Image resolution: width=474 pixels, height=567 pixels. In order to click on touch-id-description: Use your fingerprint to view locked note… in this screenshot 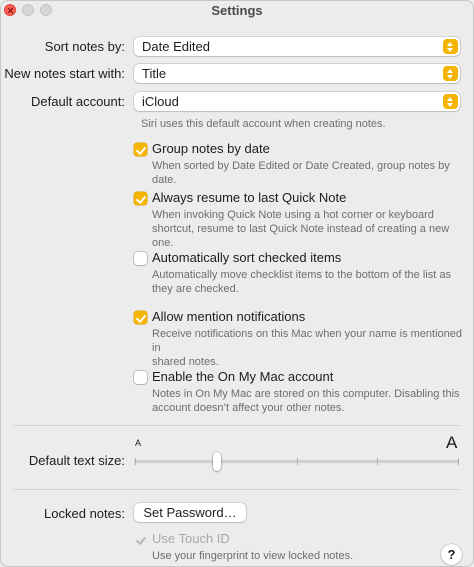, I will do `click(253, 556)`.